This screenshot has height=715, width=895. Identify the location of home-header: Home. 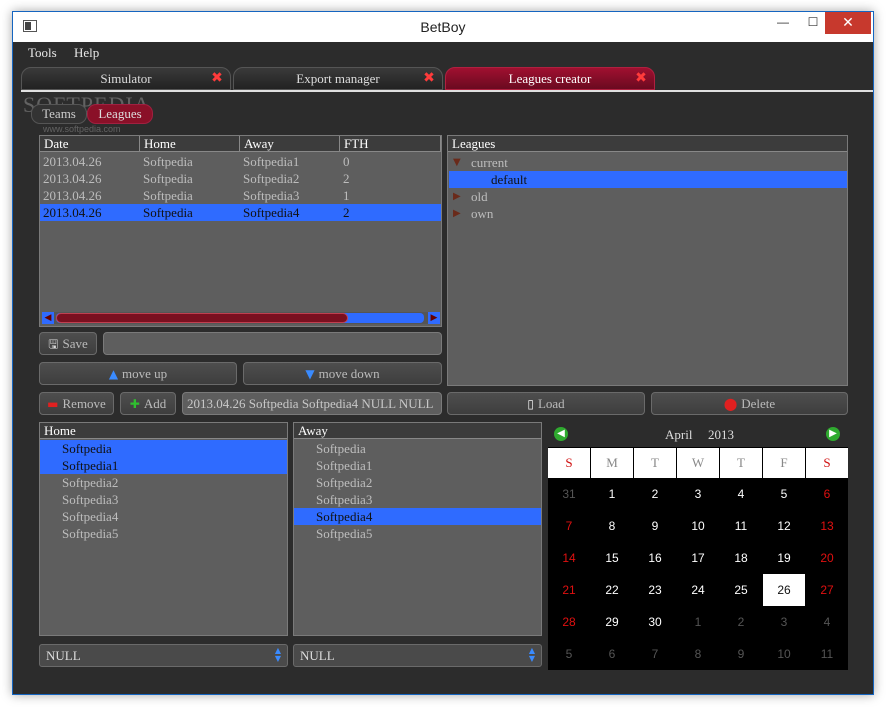
(163, 431).